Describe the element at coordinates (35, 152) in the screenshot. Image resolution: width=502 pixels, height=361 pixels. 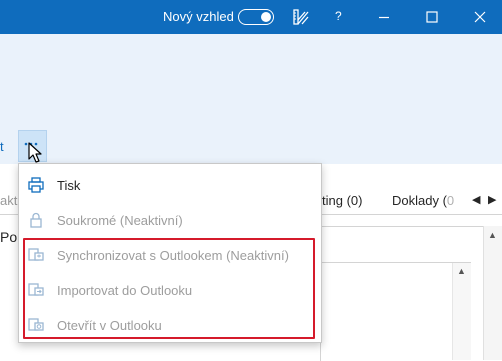
I see `mouse-cursor-icon` at that location.